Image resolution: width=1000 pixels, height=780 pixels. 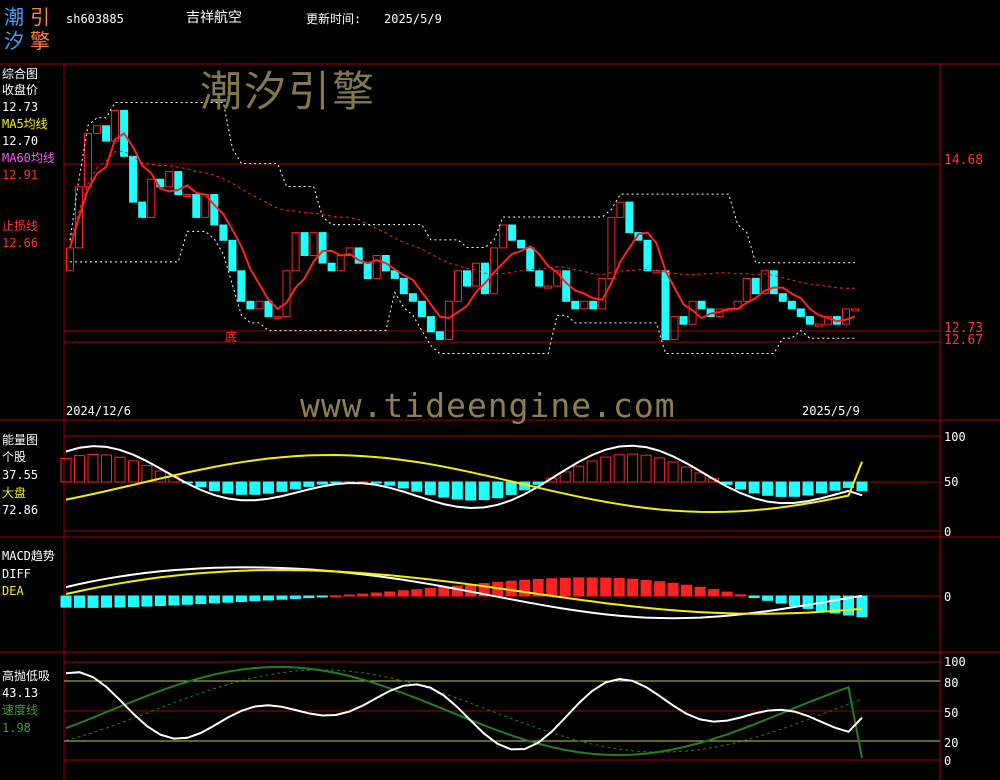 What do you see at coordinates (464, 591) in the screenshot?
I see `macd-dea-line` at bounding box center [464, 591].